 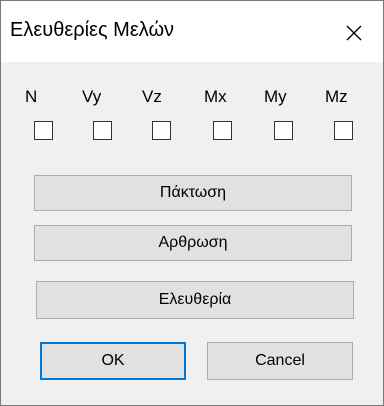 I want to click on fixed-support-button: Πάκτωση, so click(x=193, y=193).